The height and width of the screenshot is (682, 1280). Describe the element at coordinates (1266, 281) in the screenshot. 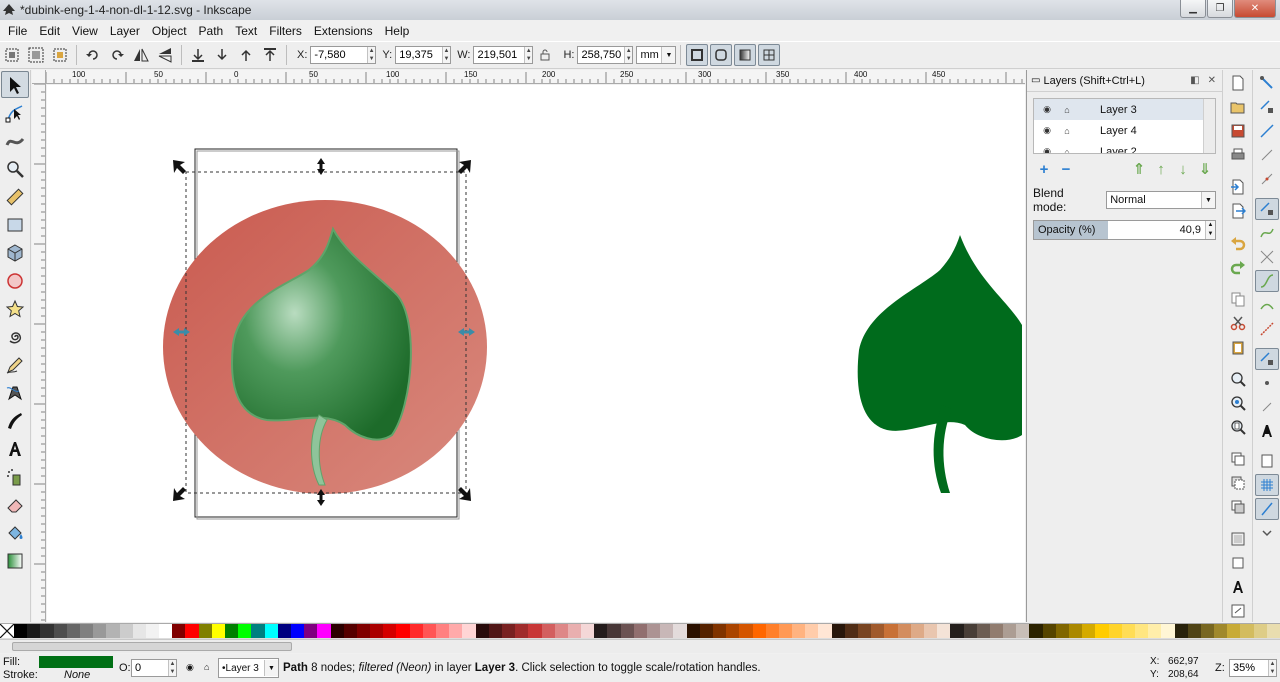

I see `snap-cusp-nodes-icon` at that location.